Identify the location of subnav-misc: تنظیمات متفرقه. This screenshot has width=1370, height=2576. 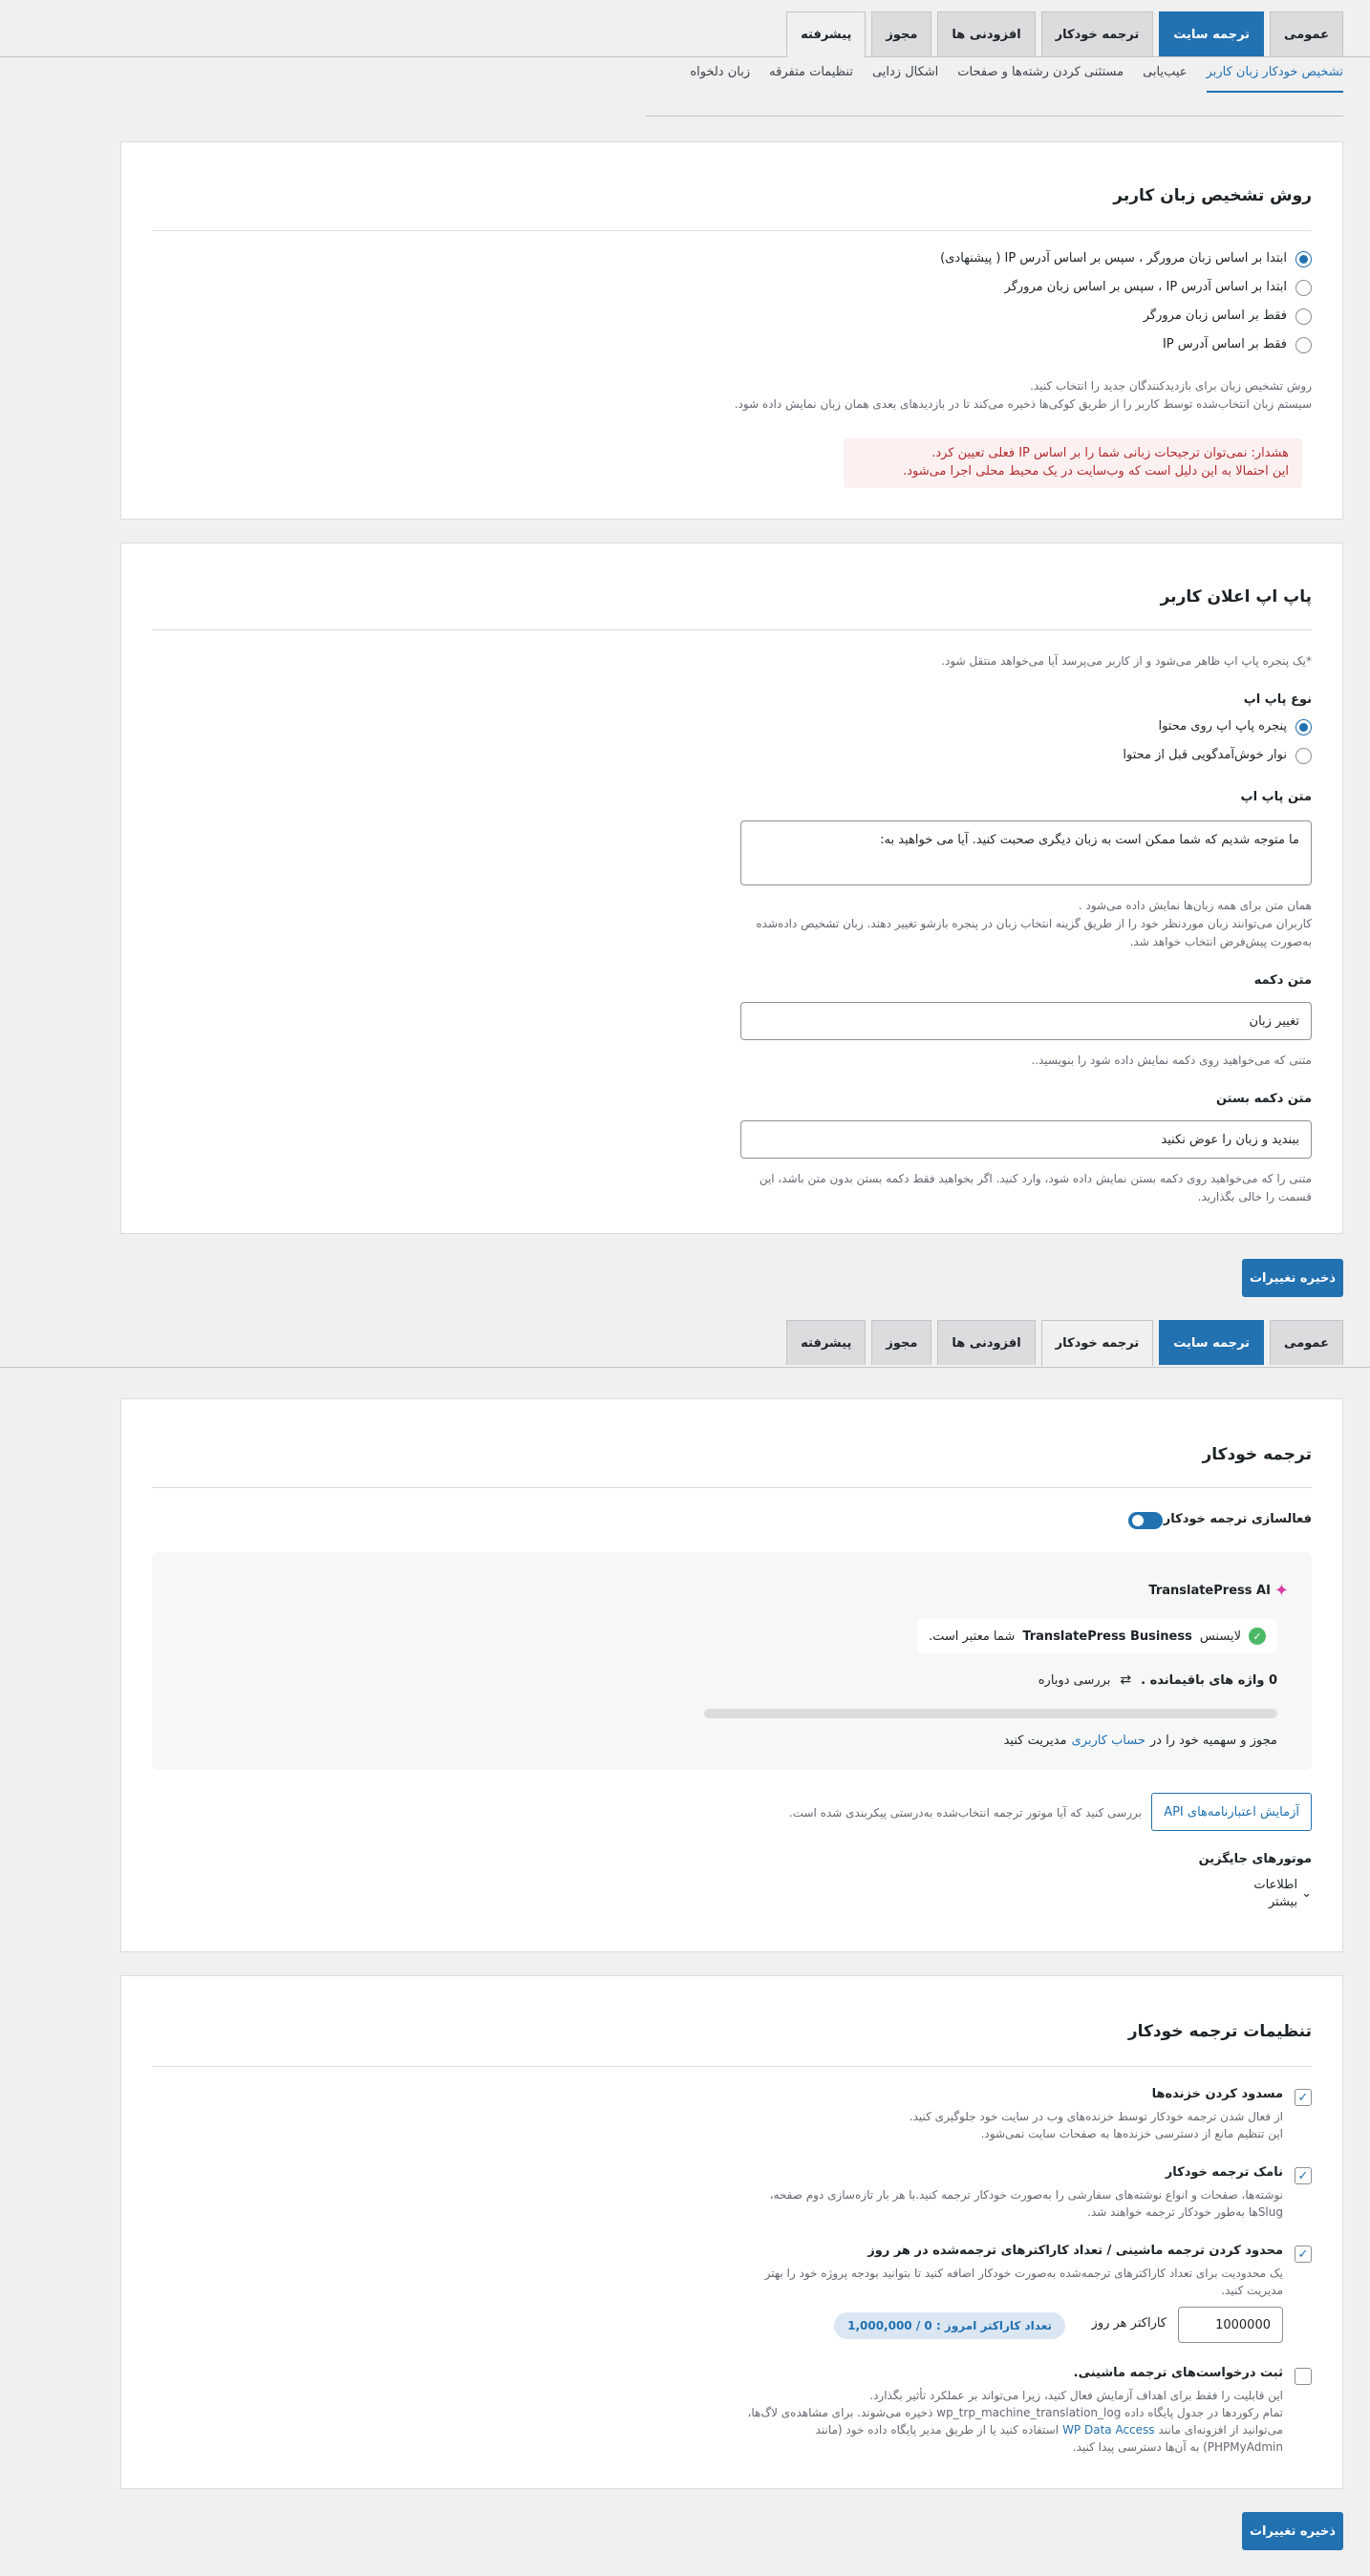
(811, 79).